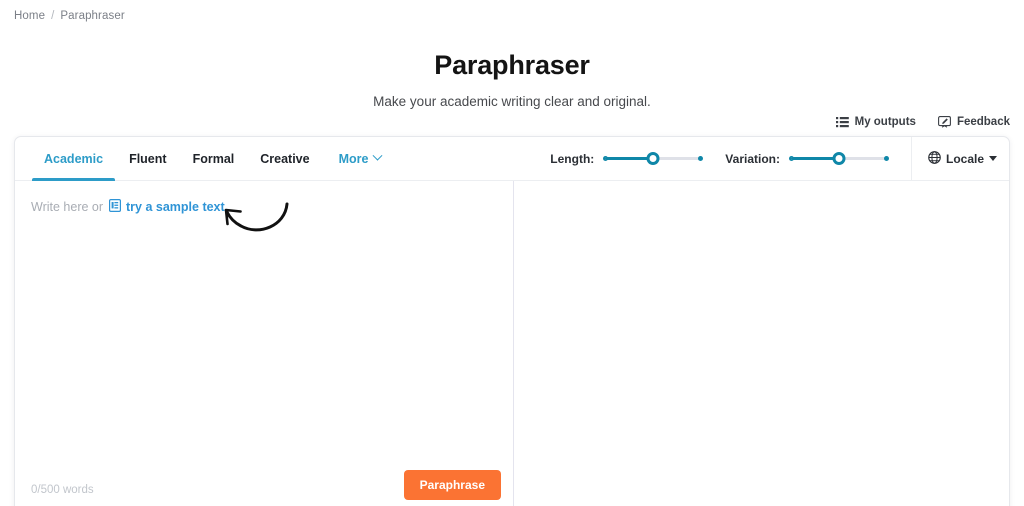 The width and height of the screenshot is (1024, 506). Describe the element at coordinates (115, 207) in the screenshot. I see `document-icon` at that location.